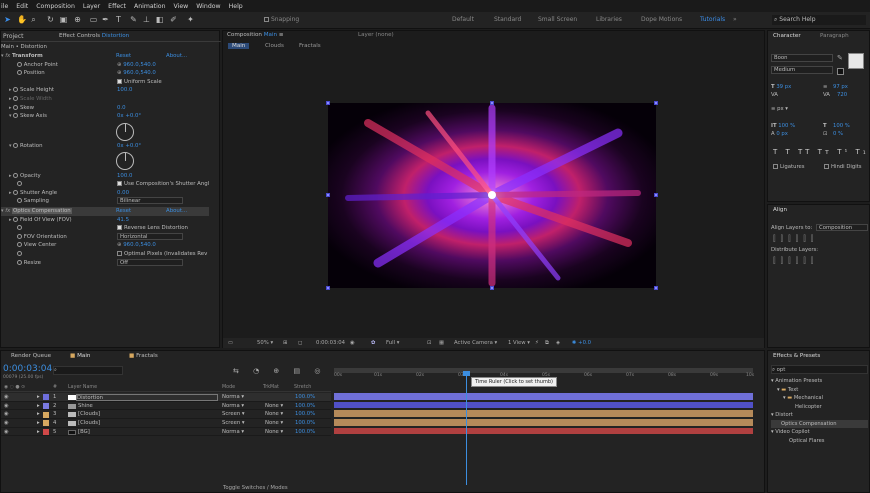 The width and height of the screenshot is (870, 493). Describe the element at coordinates (376, 35) in the screenshot. I see `layer-tab: Layer (none)` at that location.